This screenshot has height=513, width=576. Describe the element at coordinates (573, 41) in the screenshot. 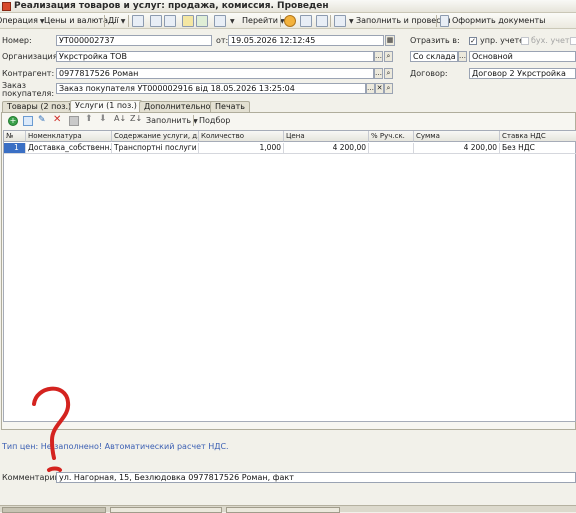

I see `extra-checkbox` at that location.